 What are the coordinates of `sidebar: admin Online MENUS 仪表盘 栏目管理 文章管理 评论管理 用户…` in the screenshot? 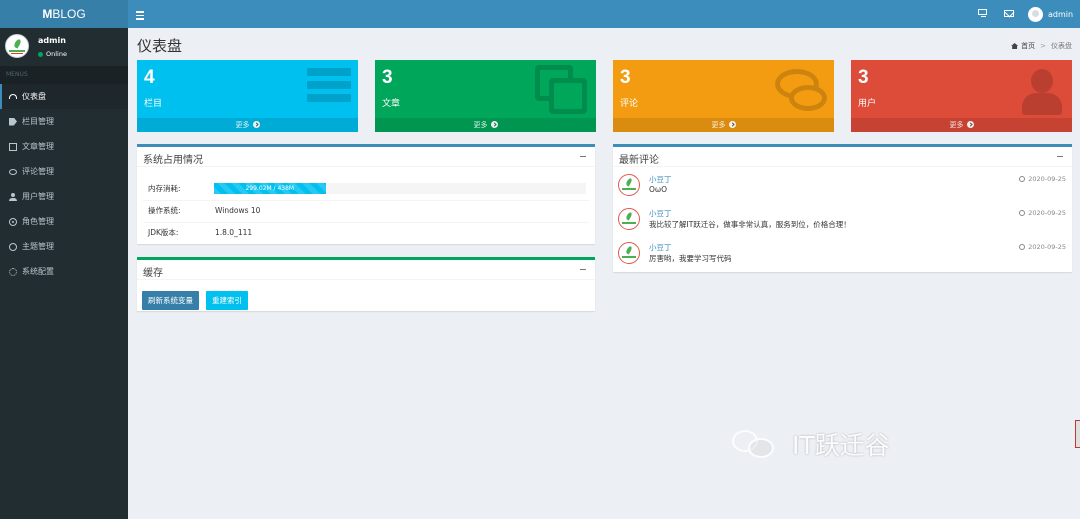 It's located at (64, 273).